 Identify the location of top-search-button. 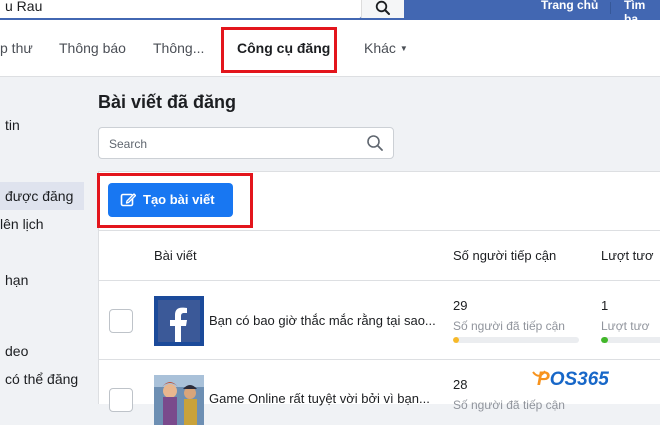
(382, 9).